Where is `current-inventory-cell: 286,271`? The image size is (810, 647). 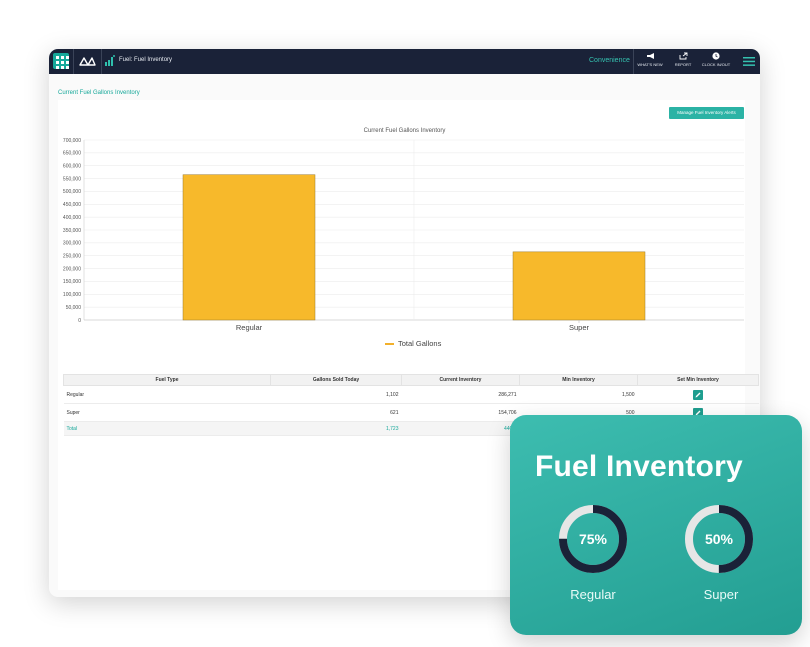
current-inventory-cell: 286,271 is located at coordinates (460, 394).